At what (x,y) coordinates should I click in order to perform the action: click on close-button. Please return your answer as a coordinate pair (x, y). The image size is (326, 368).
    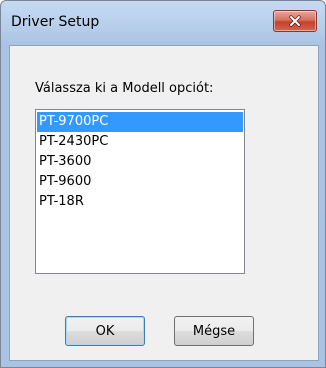
    Looking at the image, I should click on (295, 21).